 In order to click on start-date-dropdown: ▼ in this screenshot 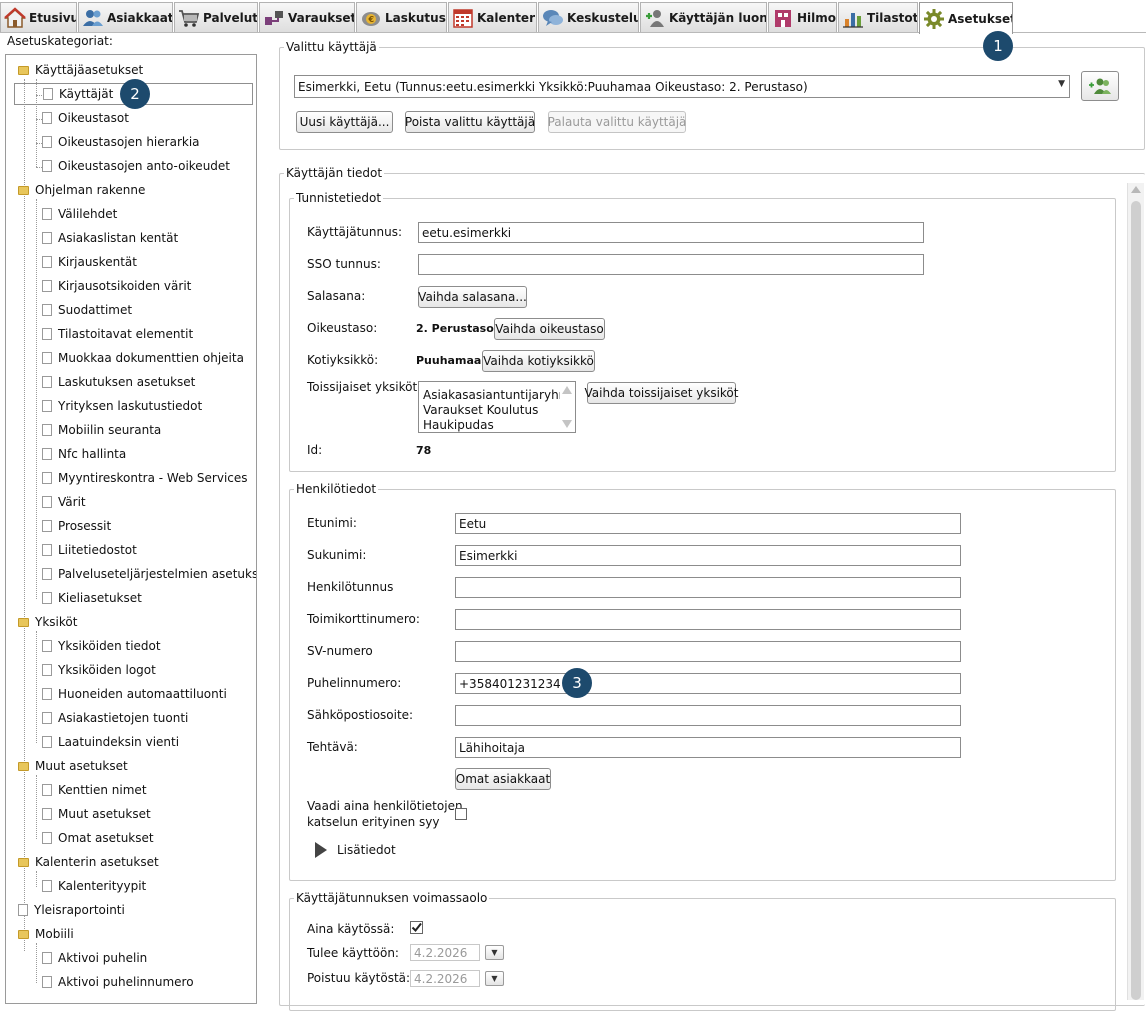, I will do `click(494, 952)`.